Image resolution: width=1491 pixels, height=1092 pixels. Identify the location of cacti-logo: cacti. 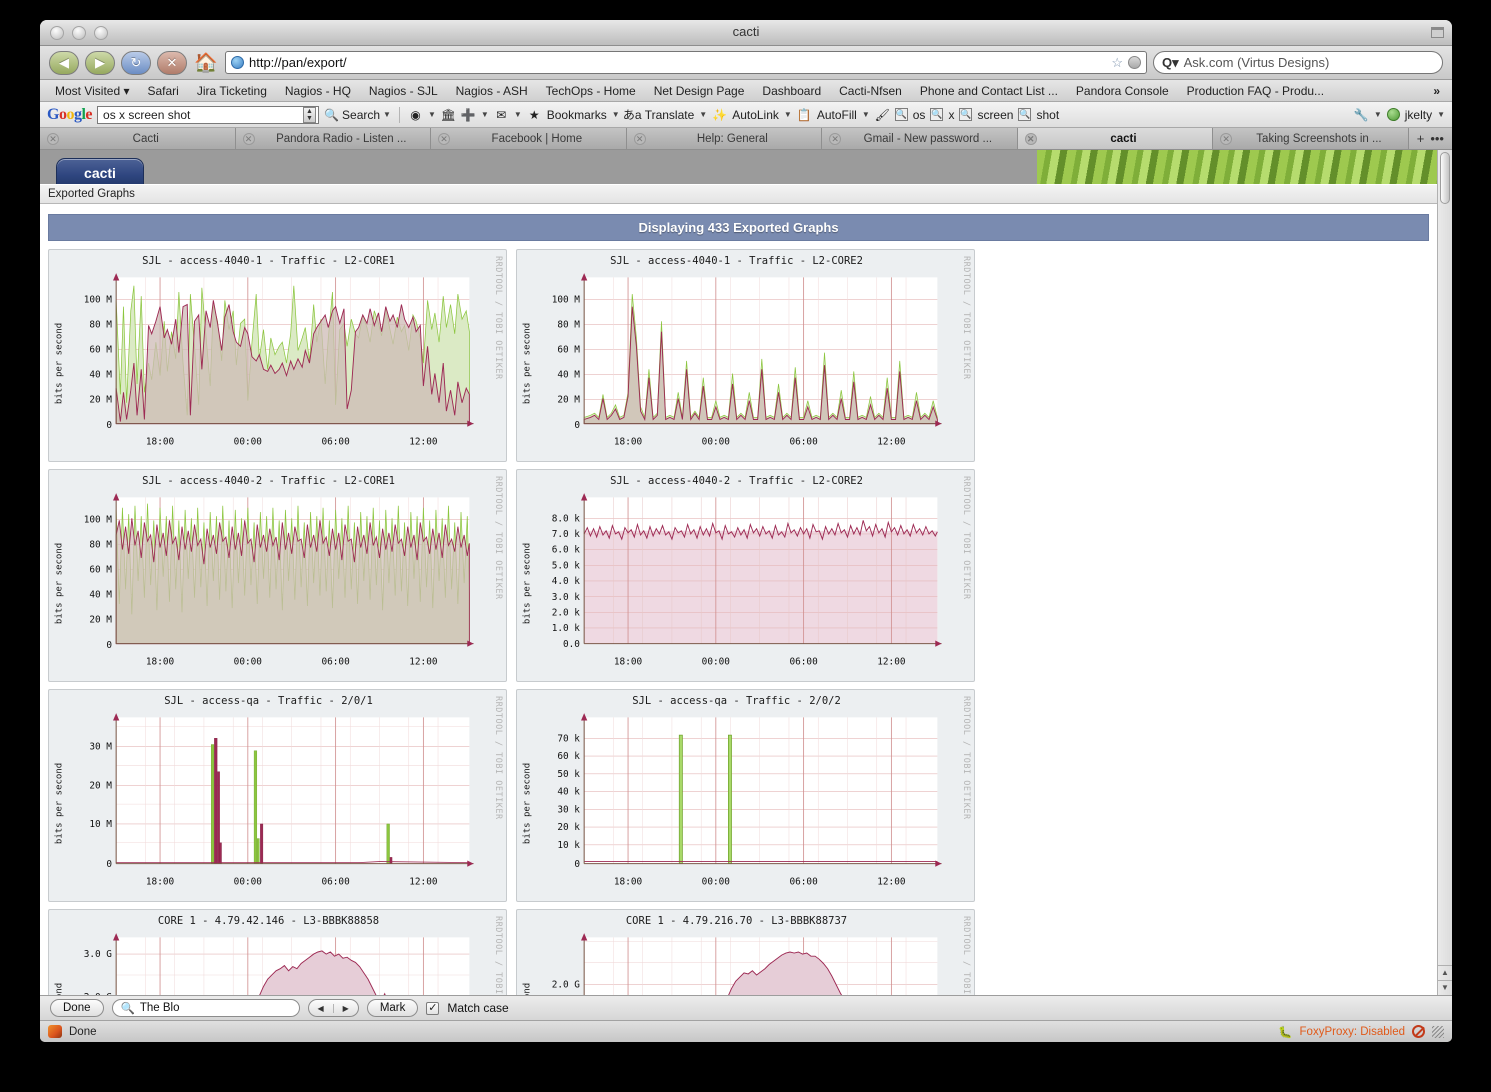
(100, 171).